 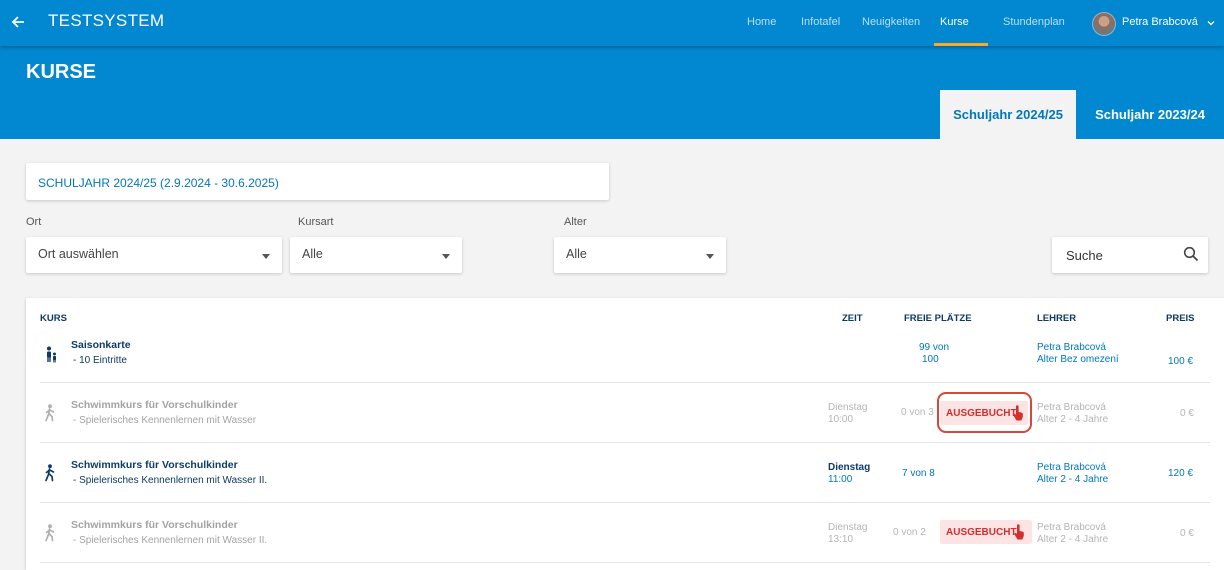 I want to click on app-title: TESTSYSTEM, so click(x=106, y=21).